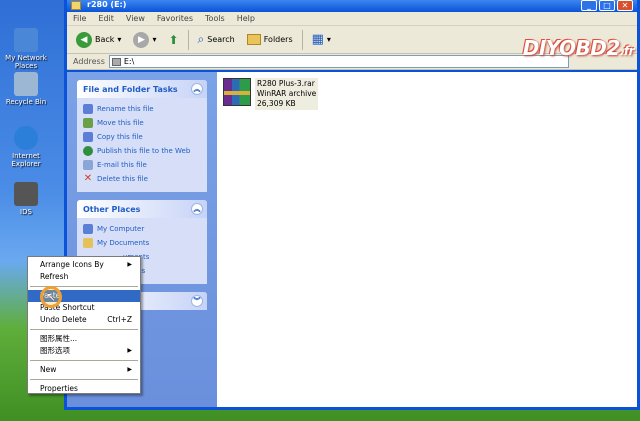  What do you see at coordinates (142, 209) in the screenshot?
I see `other-places-header: Other Places ︽` at bounding box center [142, 209].